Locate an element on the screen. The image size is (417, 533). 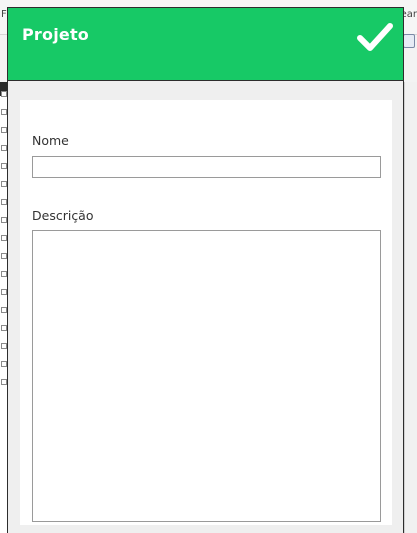
description-label: Descrição is located at coordinates (63, 215).